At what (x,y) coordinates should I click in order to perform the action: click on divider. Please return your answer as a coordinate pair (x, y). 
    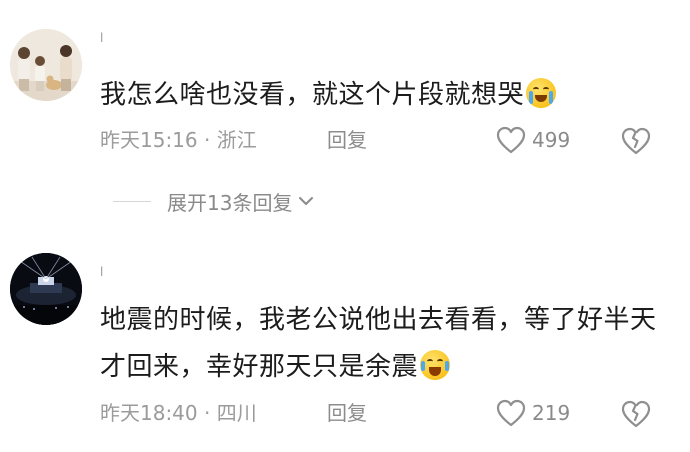
    Looking at the image, I should click on (132, 201).